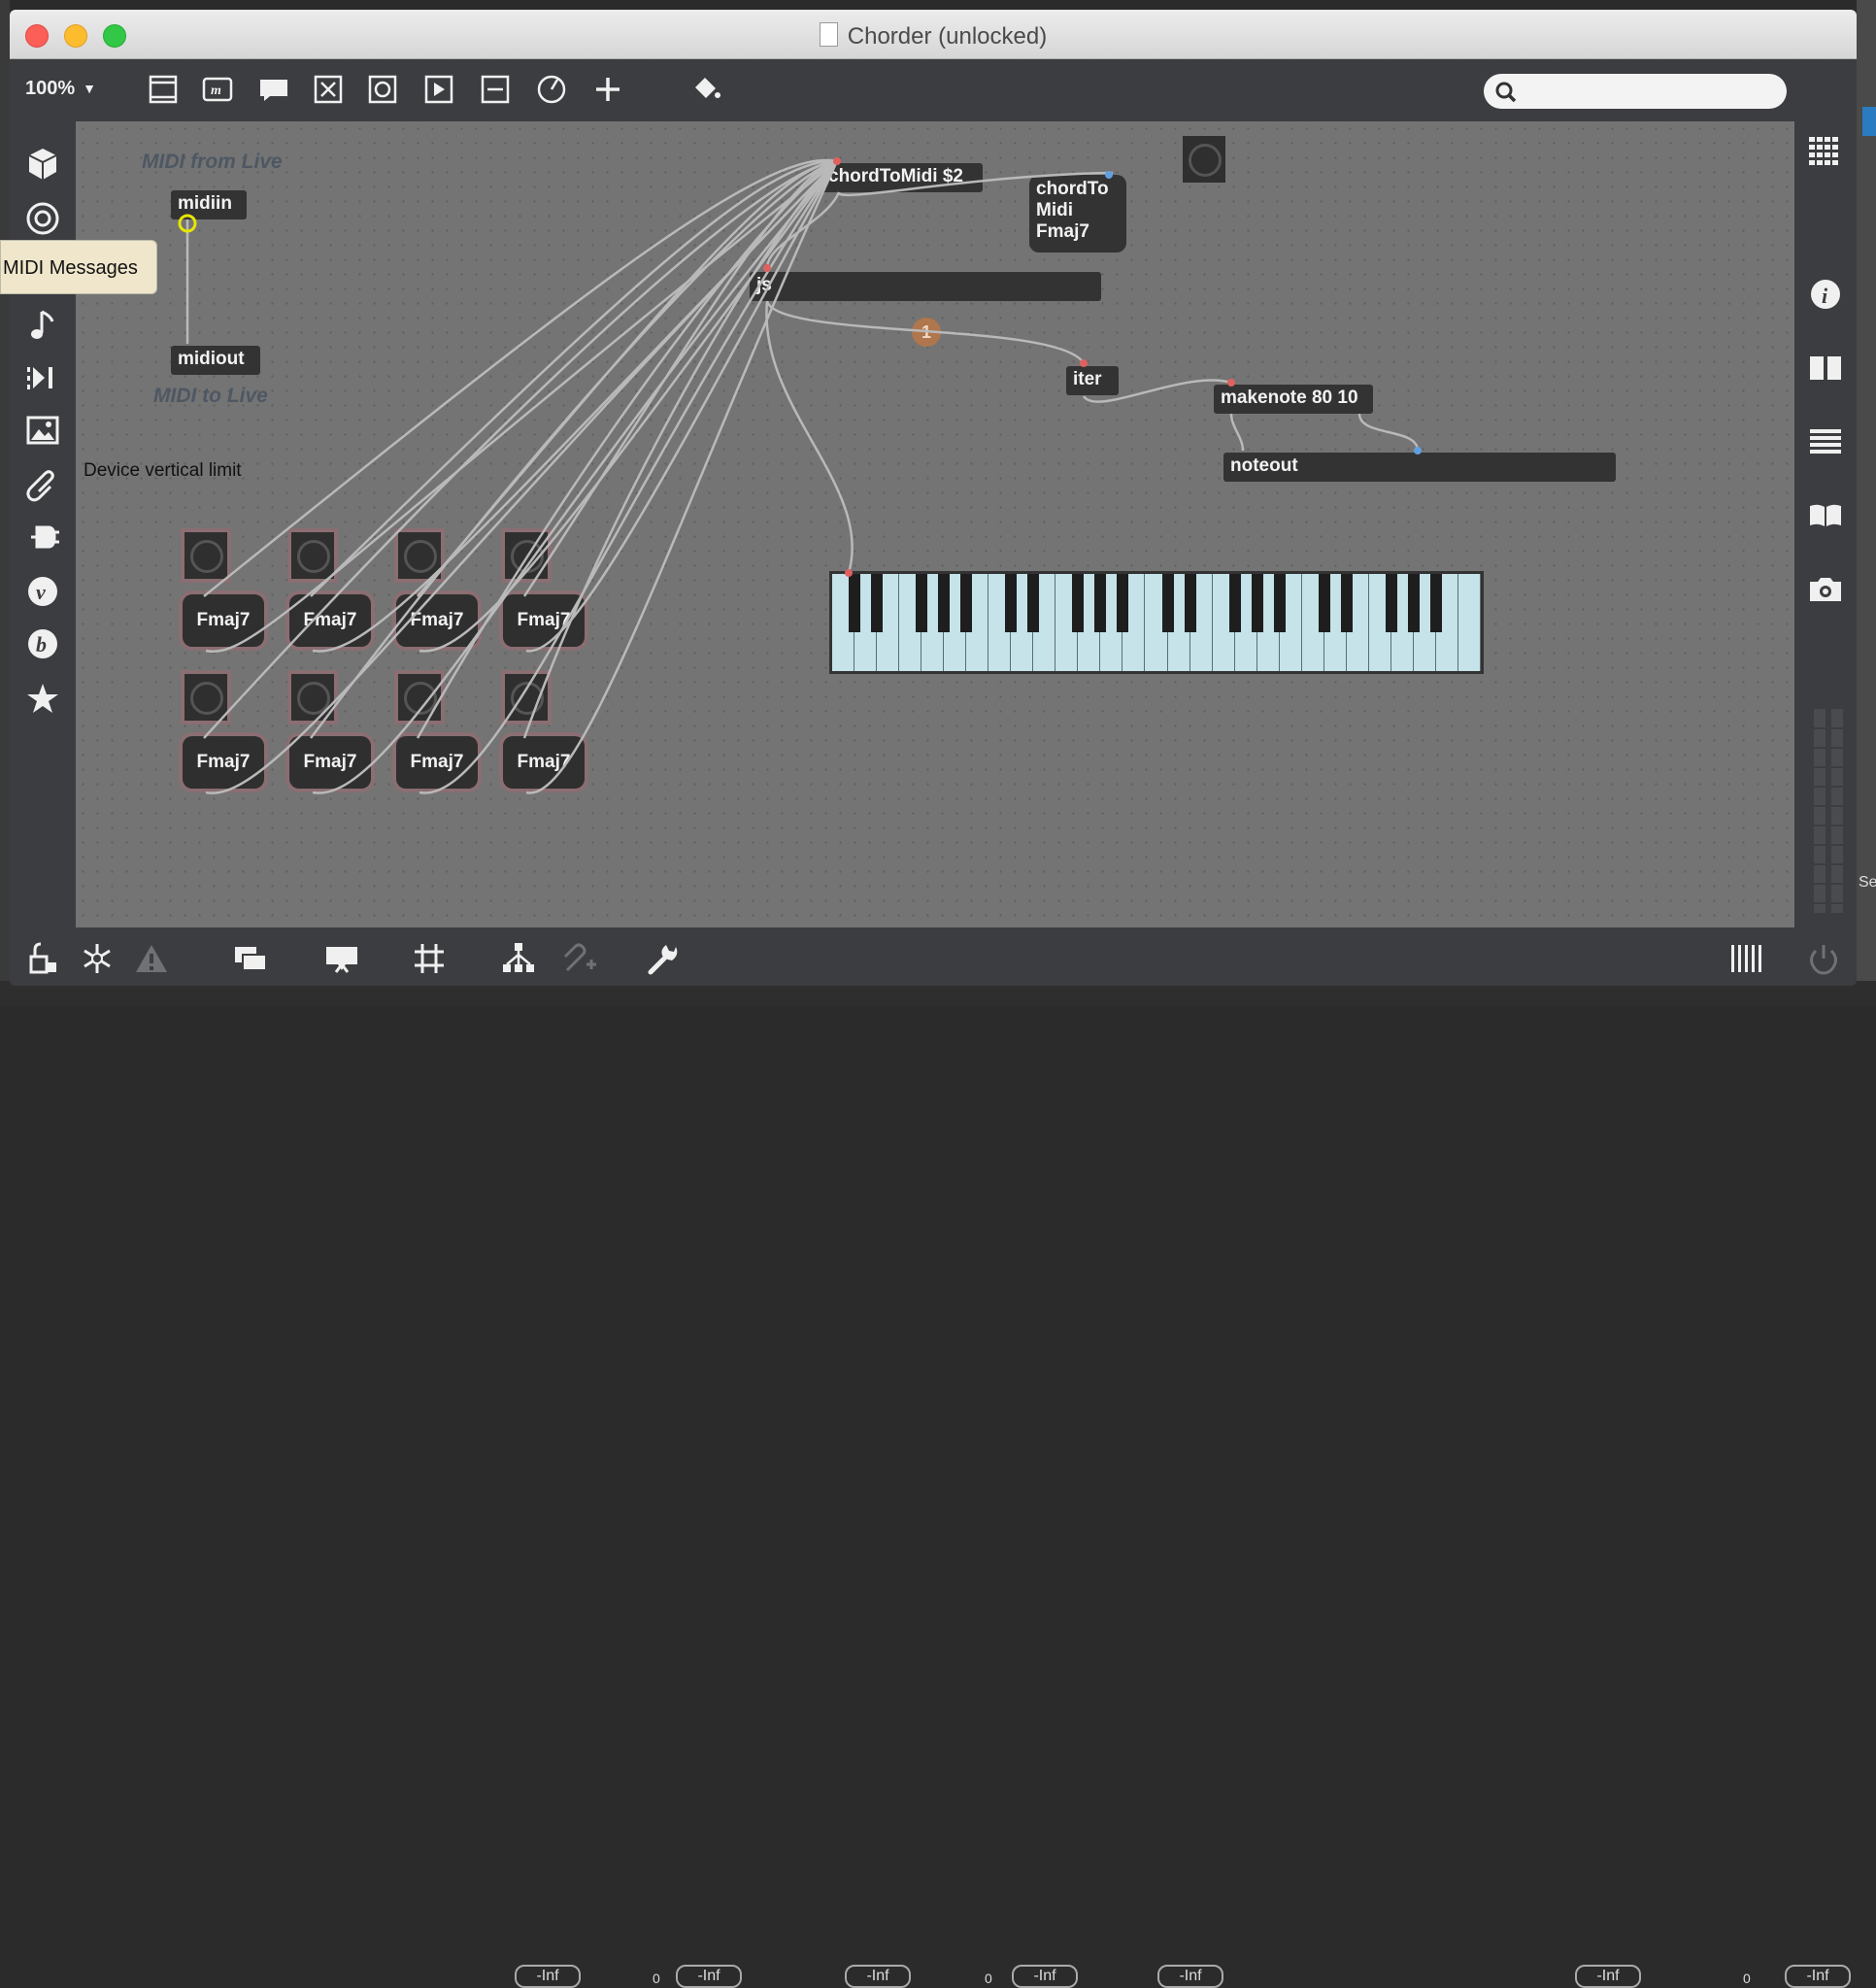 The width and height of the screenshot is (1876, 1988). What do you see at coordinates (43, 377) in the screenshot?
I see `sequencer-icon` at bounding box center [43, 377].